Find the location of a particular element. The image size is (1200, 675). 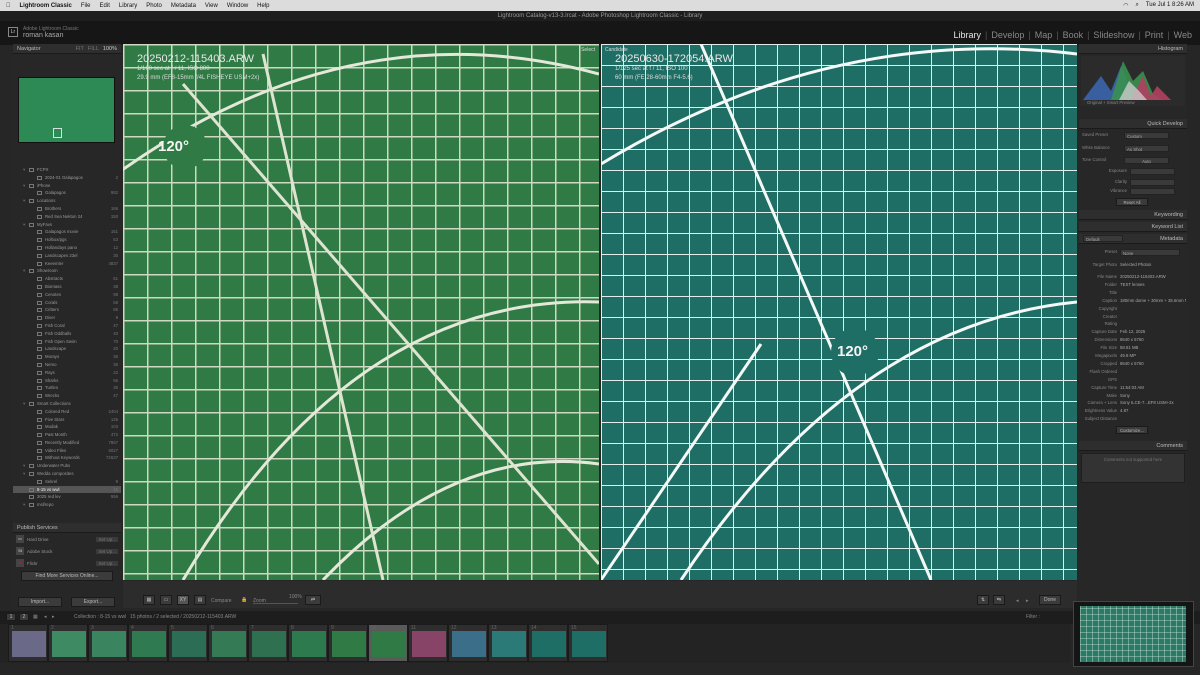

collection-item: Modak 103 is located at coordinates (67, 427).